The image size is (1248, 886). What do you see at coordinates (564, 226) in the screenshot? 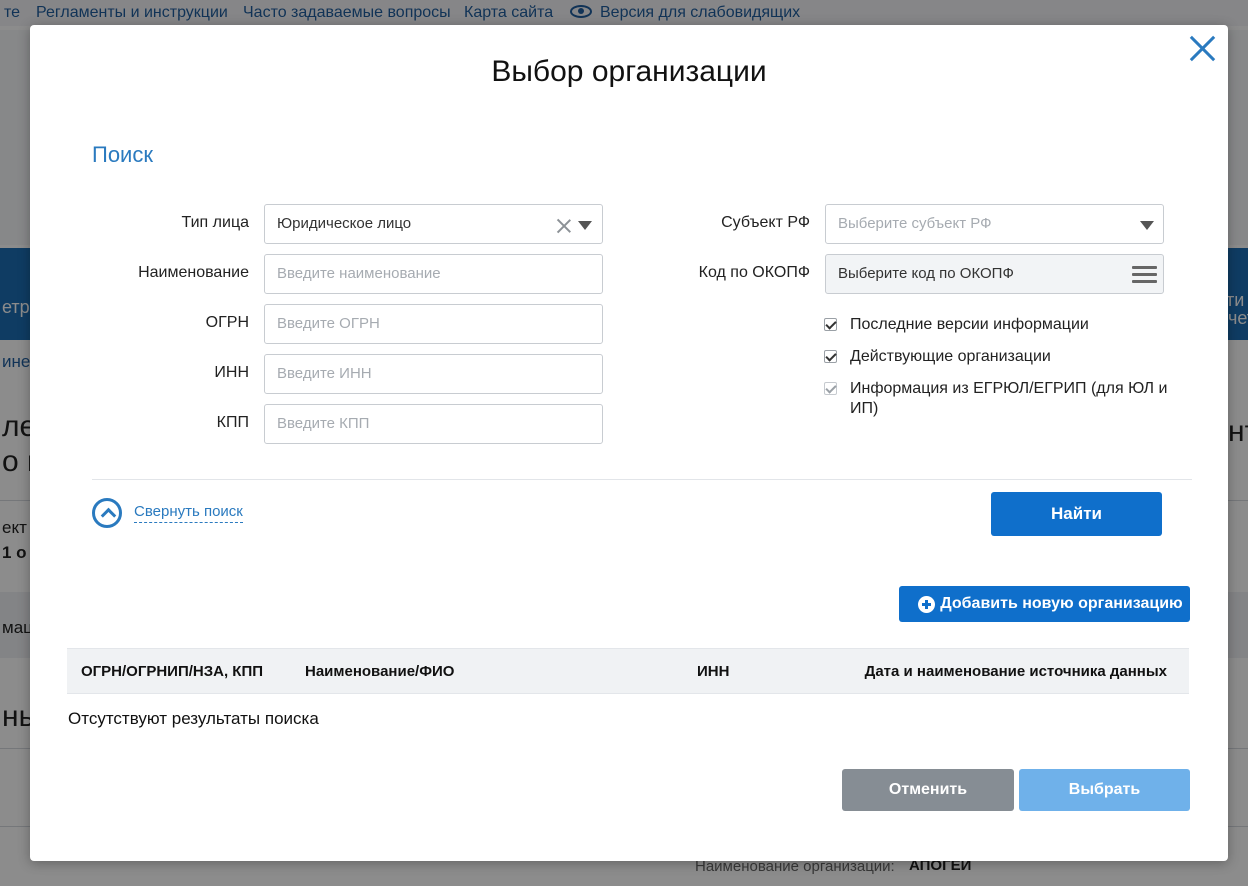
I see `clear-icon` at bounding box center [564, 226].